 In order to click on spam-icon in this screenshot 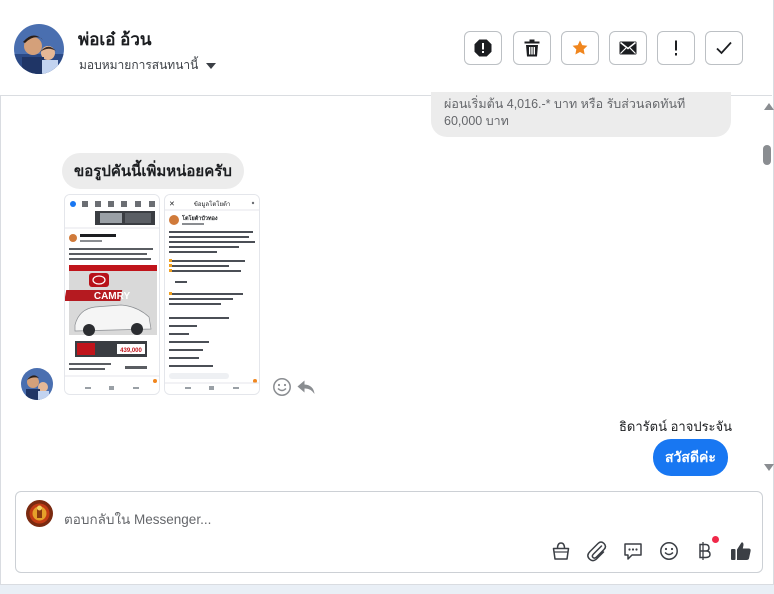, I will do `click(483, 48)`.